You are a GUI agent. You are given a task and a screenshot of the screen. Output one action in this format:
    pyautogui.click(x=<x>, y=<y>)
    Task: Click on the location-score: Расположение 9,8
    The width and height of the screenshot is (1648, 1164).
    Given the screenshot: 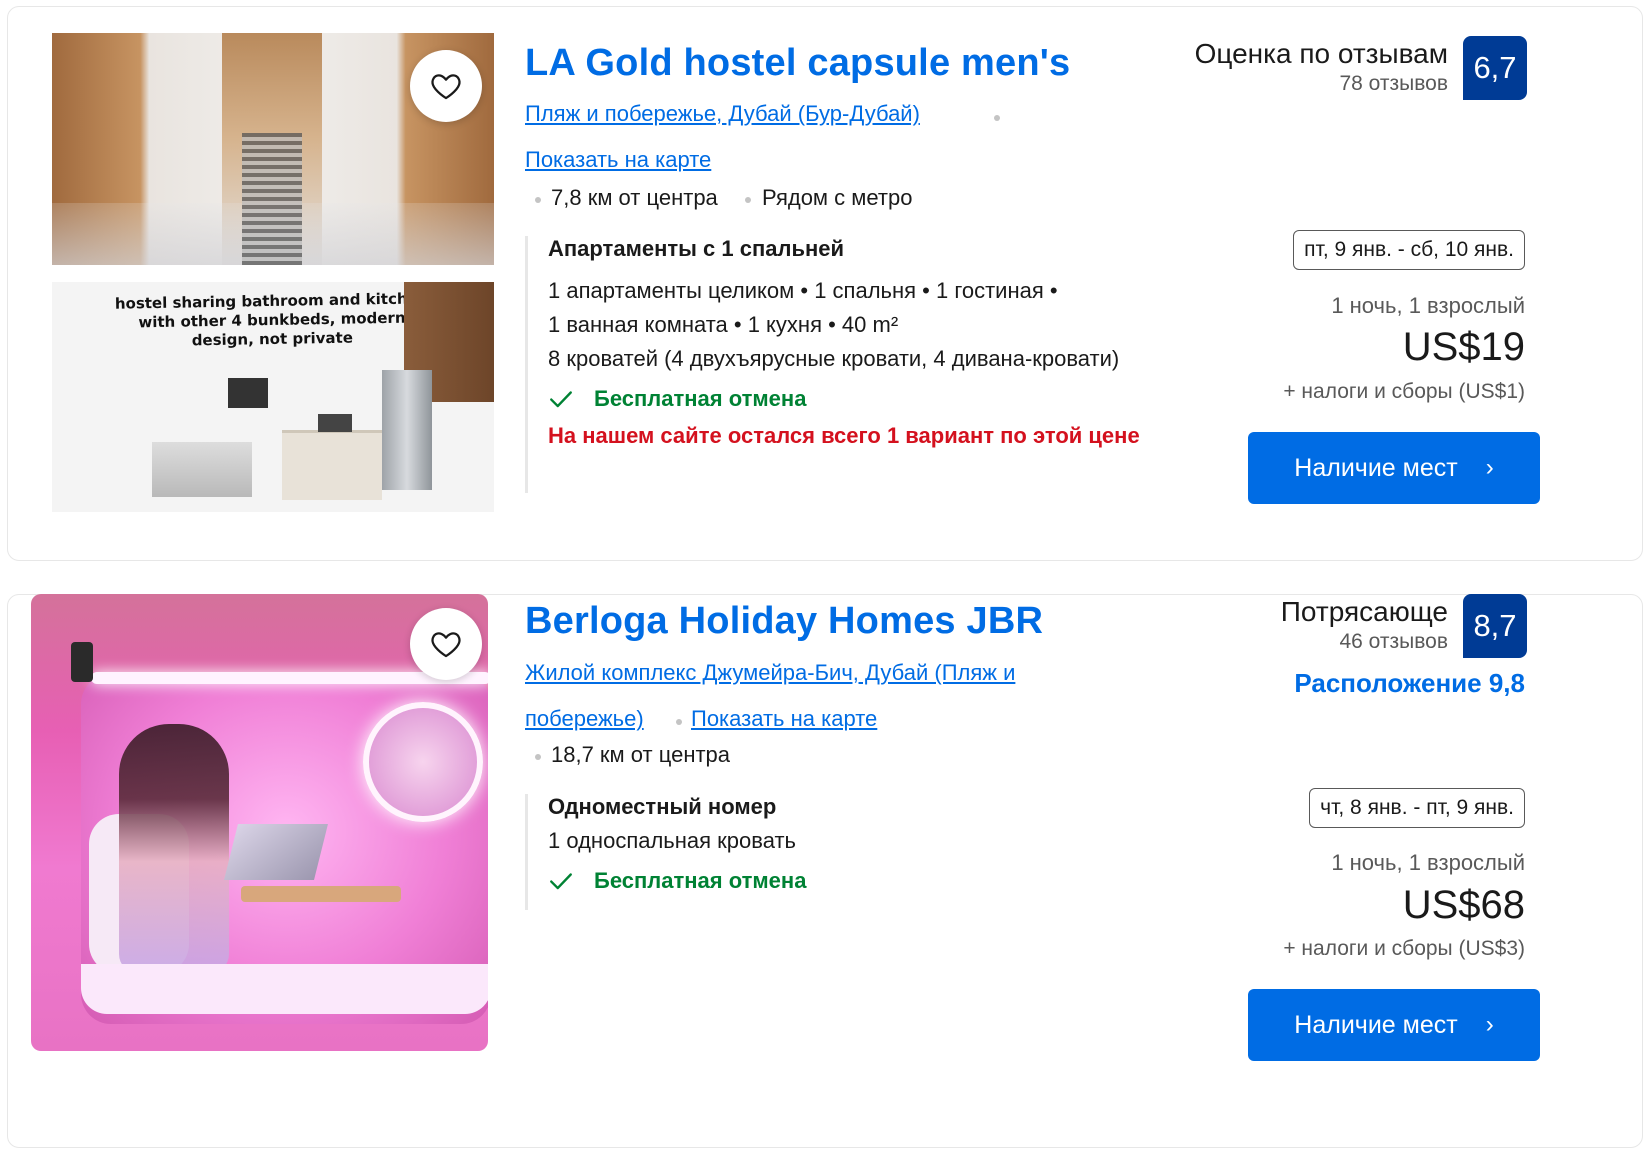 What is the action you would take?
    pyautogui.click(x=1409, y=683)
    